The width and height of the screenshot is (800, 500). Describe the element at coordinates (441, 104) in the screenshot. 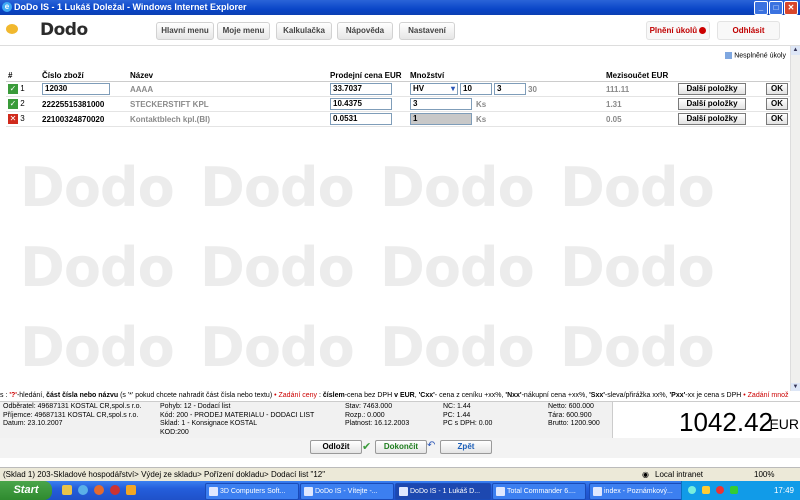

I see `quantity-input: 3` at that location.